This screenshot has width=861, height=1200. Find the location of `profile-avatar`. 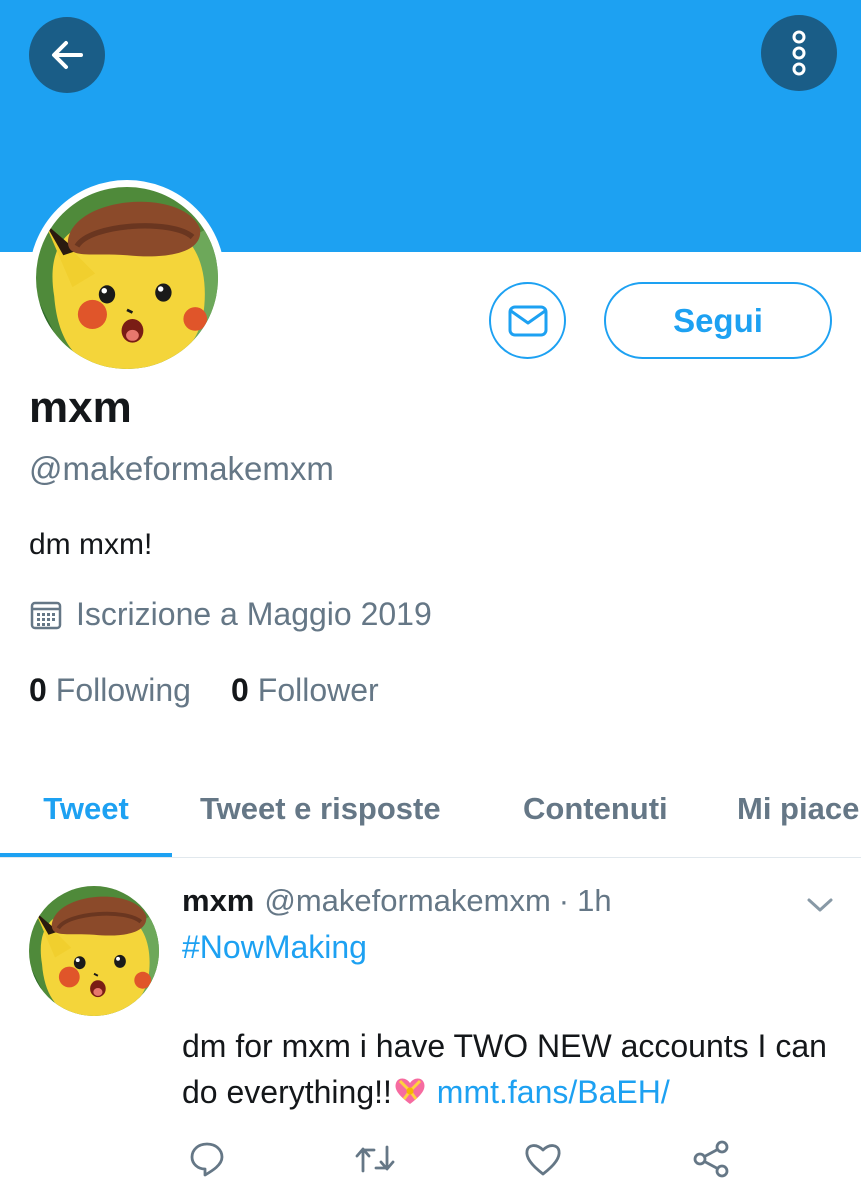

profile-avatar is located at coordinates (127, 278).